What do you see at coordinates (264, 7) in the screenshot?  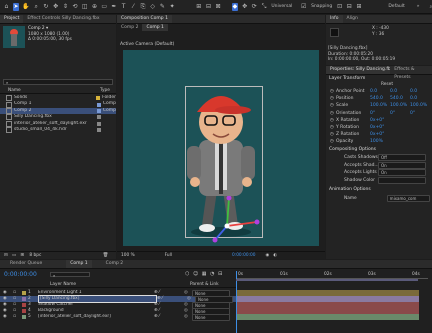 I see `scale-mode-icon: ⤡` at bounding box center [264, 7].